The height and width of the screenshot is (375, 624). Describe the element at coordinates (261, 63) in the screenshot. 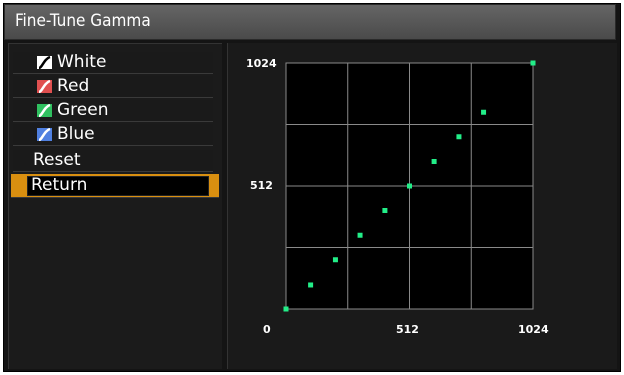

I see `y-axis-max-label: 1024` at that location.